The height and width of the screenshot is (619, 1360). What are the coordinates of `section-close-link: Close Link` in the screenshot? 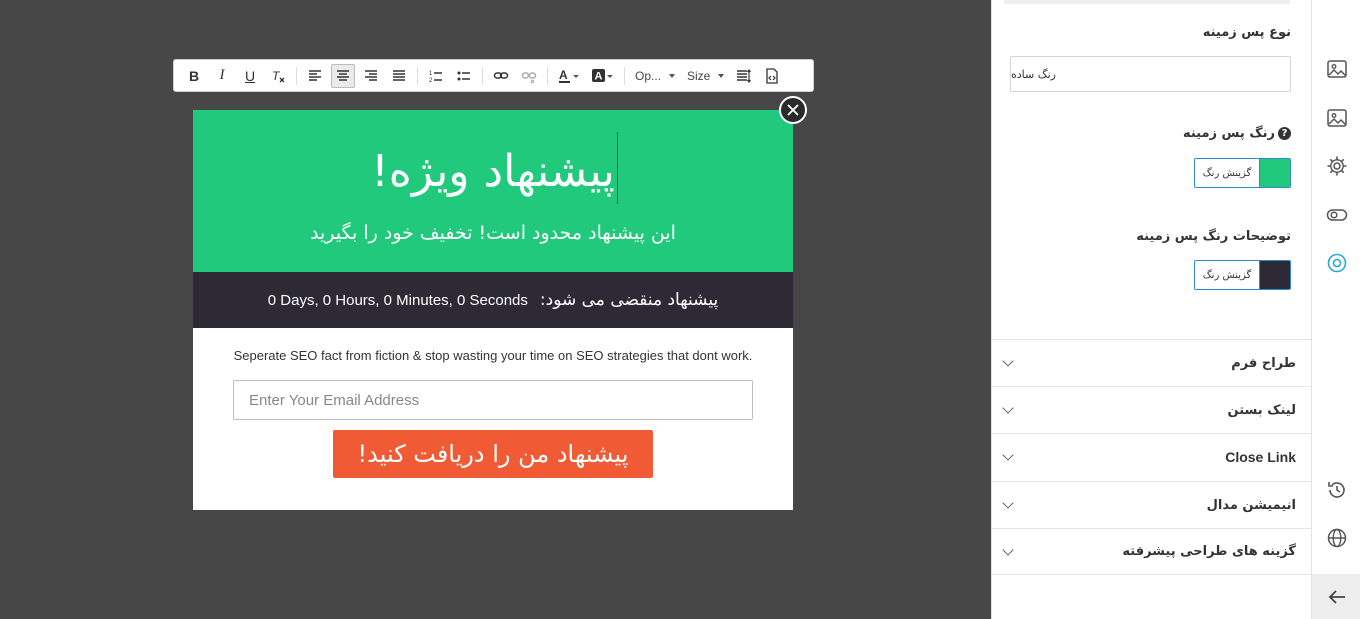 It's located at (1151, 456).